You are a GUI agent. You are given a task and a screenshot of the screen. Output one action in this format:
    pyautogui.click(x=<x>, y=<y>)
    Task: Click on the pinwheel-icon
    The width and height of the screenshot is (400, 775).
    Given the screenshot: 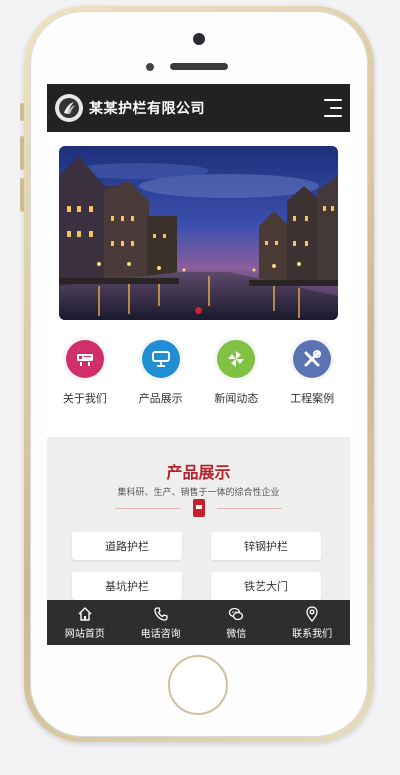 What is the action you would take?
    pyautogui.click(x=236, y=359)
    